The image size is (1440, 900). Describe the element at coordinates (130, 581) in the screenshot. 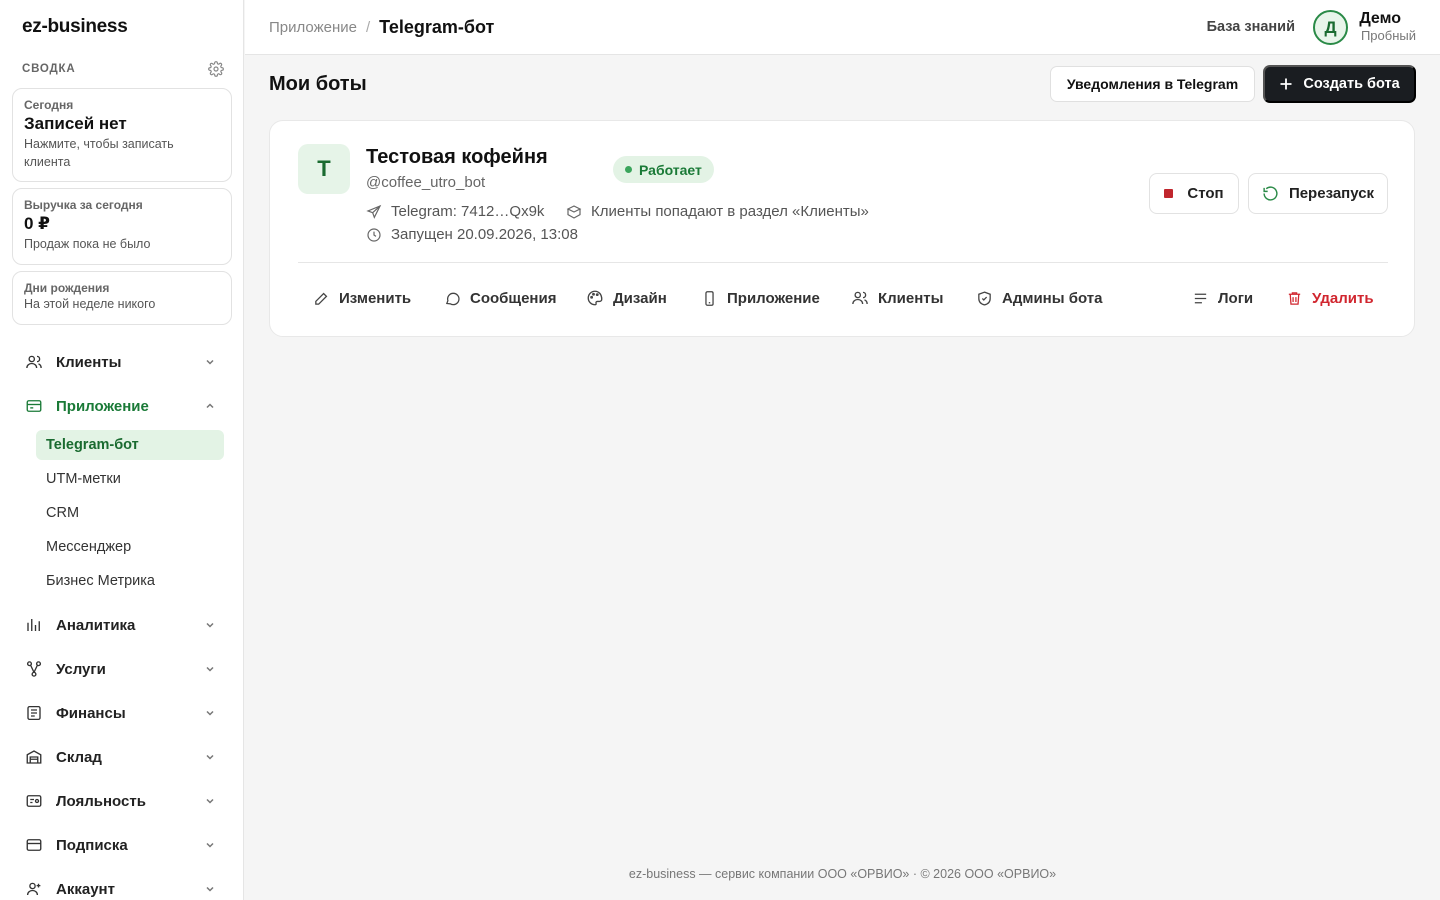

I see `subnav-business-metrics: Бизнес Метрика` at that location.